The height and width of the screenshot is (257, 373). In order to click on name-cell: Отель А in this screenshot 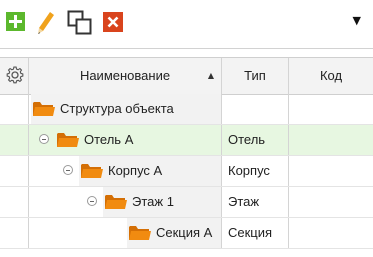, I will do `click(125, 140)`.